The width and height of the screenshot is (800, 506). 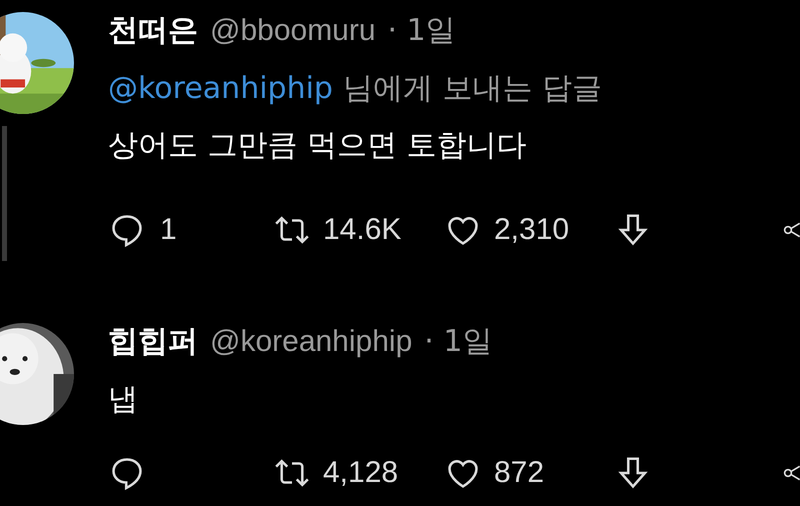 I want to click on user-handle: @bboomuru, so click(x=293, y=31).